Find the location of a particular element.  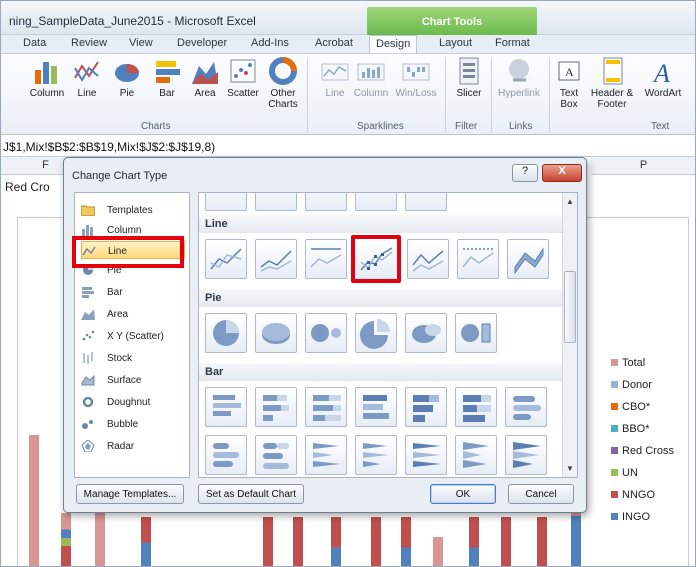

tab-design: Design is located at coordinates (393, 44).